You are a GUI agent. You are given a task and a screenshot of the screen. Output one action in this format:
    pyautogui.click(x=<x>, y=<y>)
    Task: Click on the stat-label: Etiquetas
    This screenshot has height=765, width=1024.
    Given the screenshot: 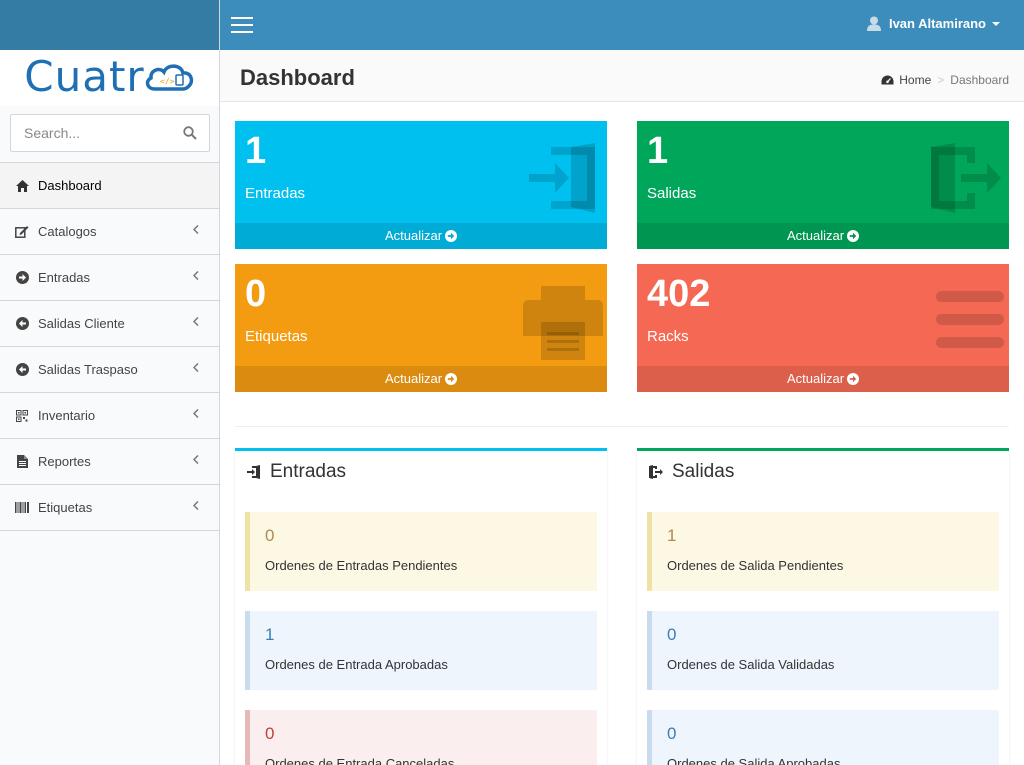 What is the action you would take?
    pyautogui.click(x=276, y=336)
    